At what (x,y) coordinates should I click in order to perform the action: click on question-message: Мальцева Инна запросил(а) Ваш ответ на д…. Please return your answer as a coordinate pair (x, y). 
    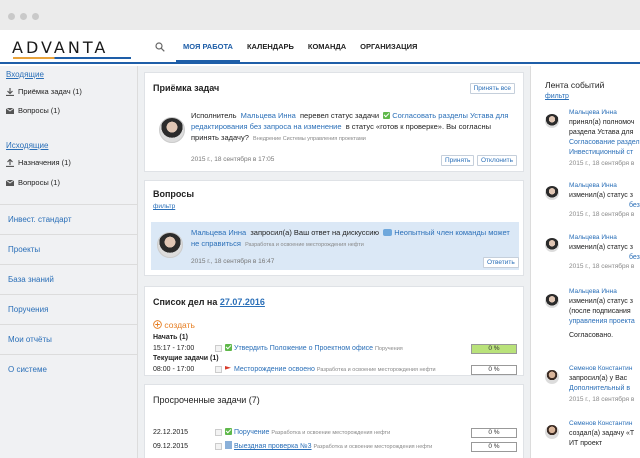
    Looking at the image, I should click on (350, 238).